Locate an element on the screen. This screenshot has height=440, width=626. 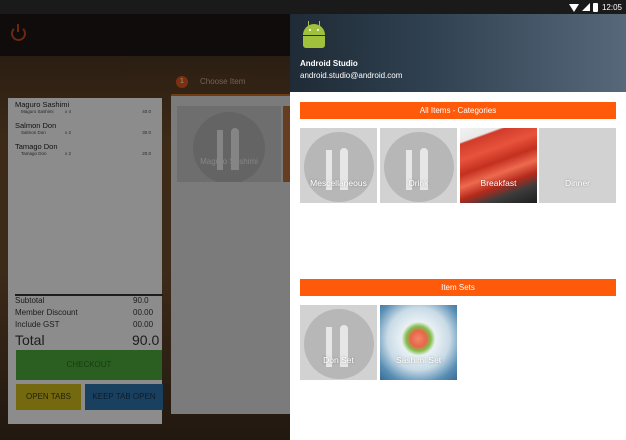
status-bar: 12:05 is located at coordinates (313, 7).